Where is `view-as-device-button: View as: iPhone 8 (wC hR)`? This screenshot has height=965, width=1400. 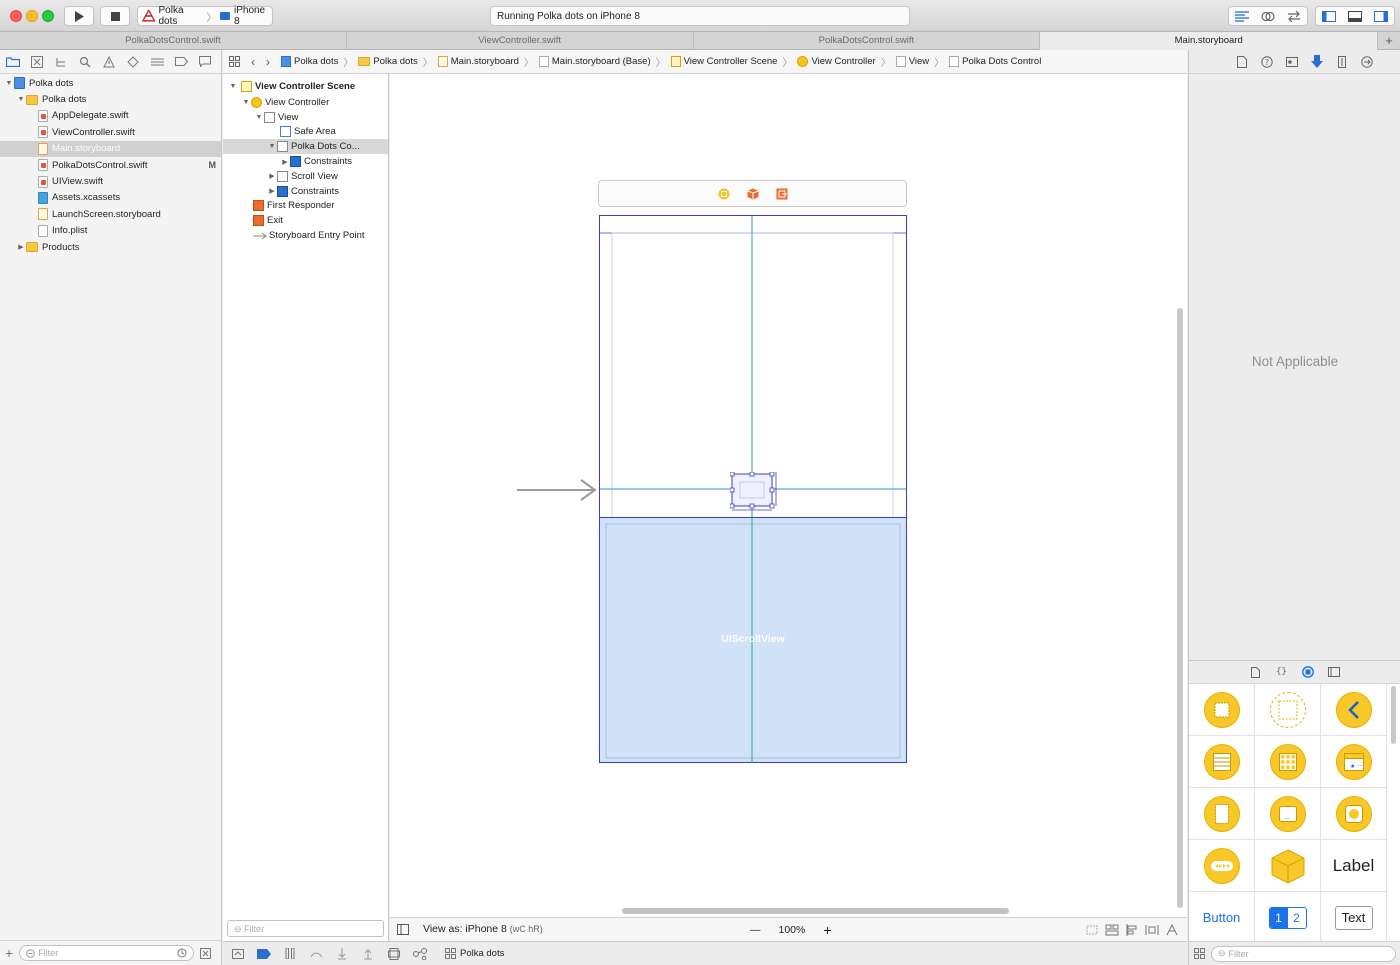
view-as-device-button: View as: iPhone 8 (wC hR) is located at coordinates (483, 929).